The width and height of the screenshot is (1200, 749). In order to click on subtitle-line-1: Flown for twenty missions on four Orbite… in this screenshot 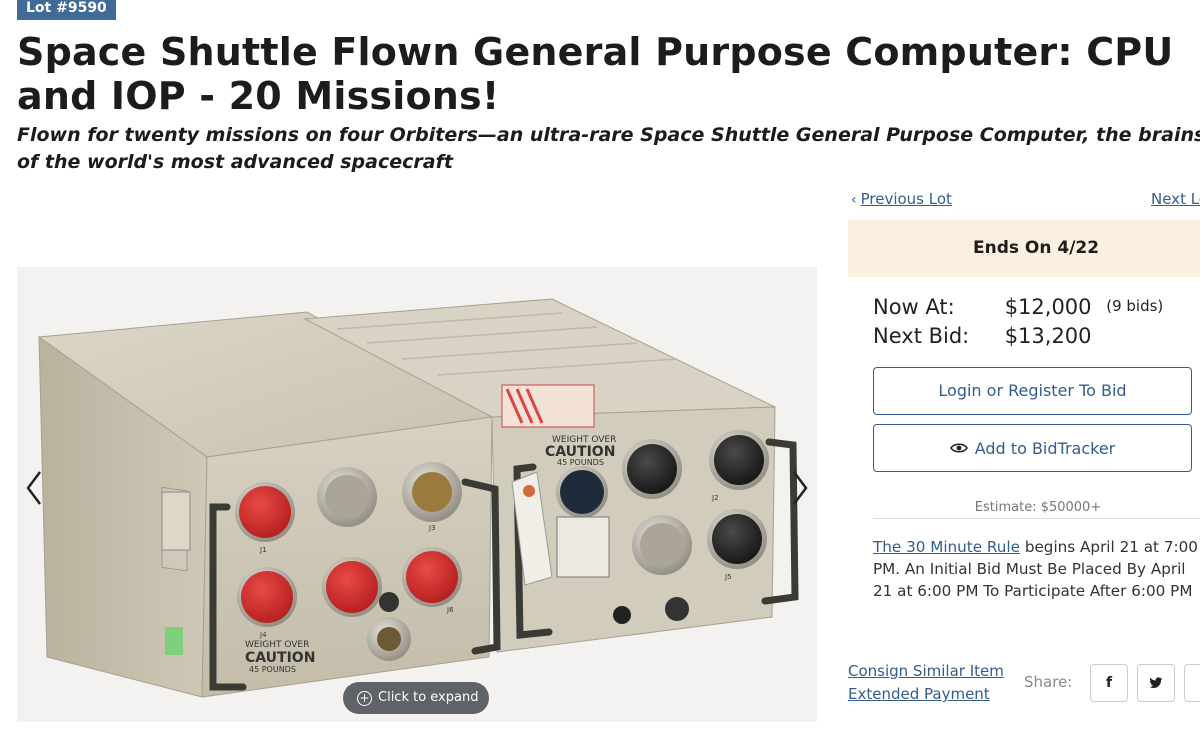, I will do `click(608, 135)`.